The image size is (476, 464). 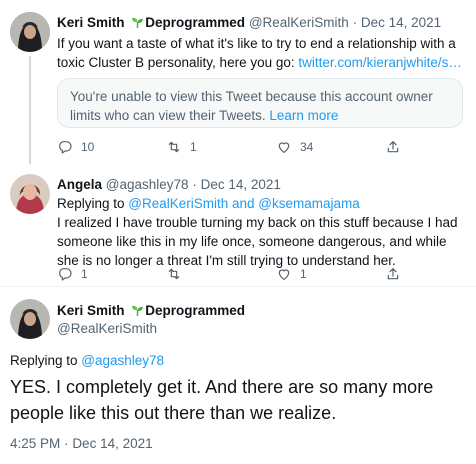 I want to click on replying-user-link: @agashley78, so click(x=122, y=360).